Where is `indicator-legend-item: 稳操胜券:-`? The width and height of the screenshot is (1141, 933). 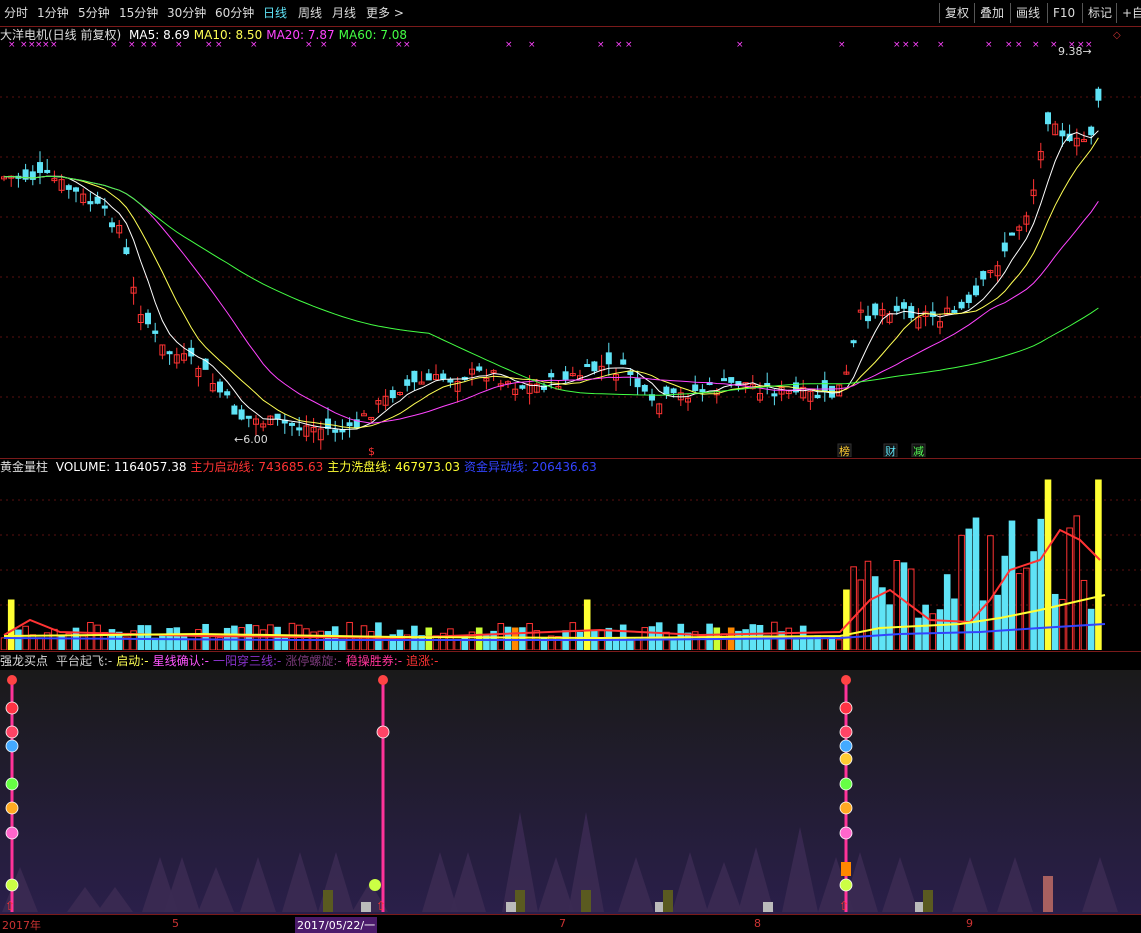 indicator-legend-item: 稳操胜券:- is located at coordinates (374, 661).